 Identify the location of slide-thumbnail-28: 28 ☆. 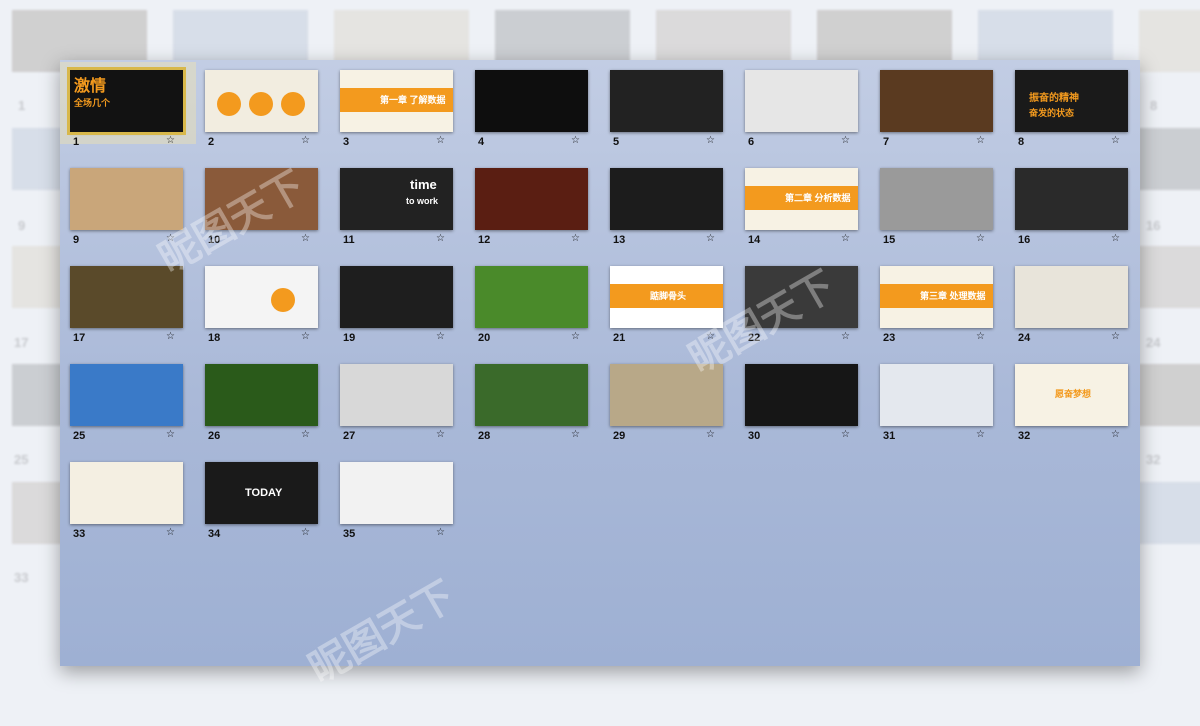
(533, 399).